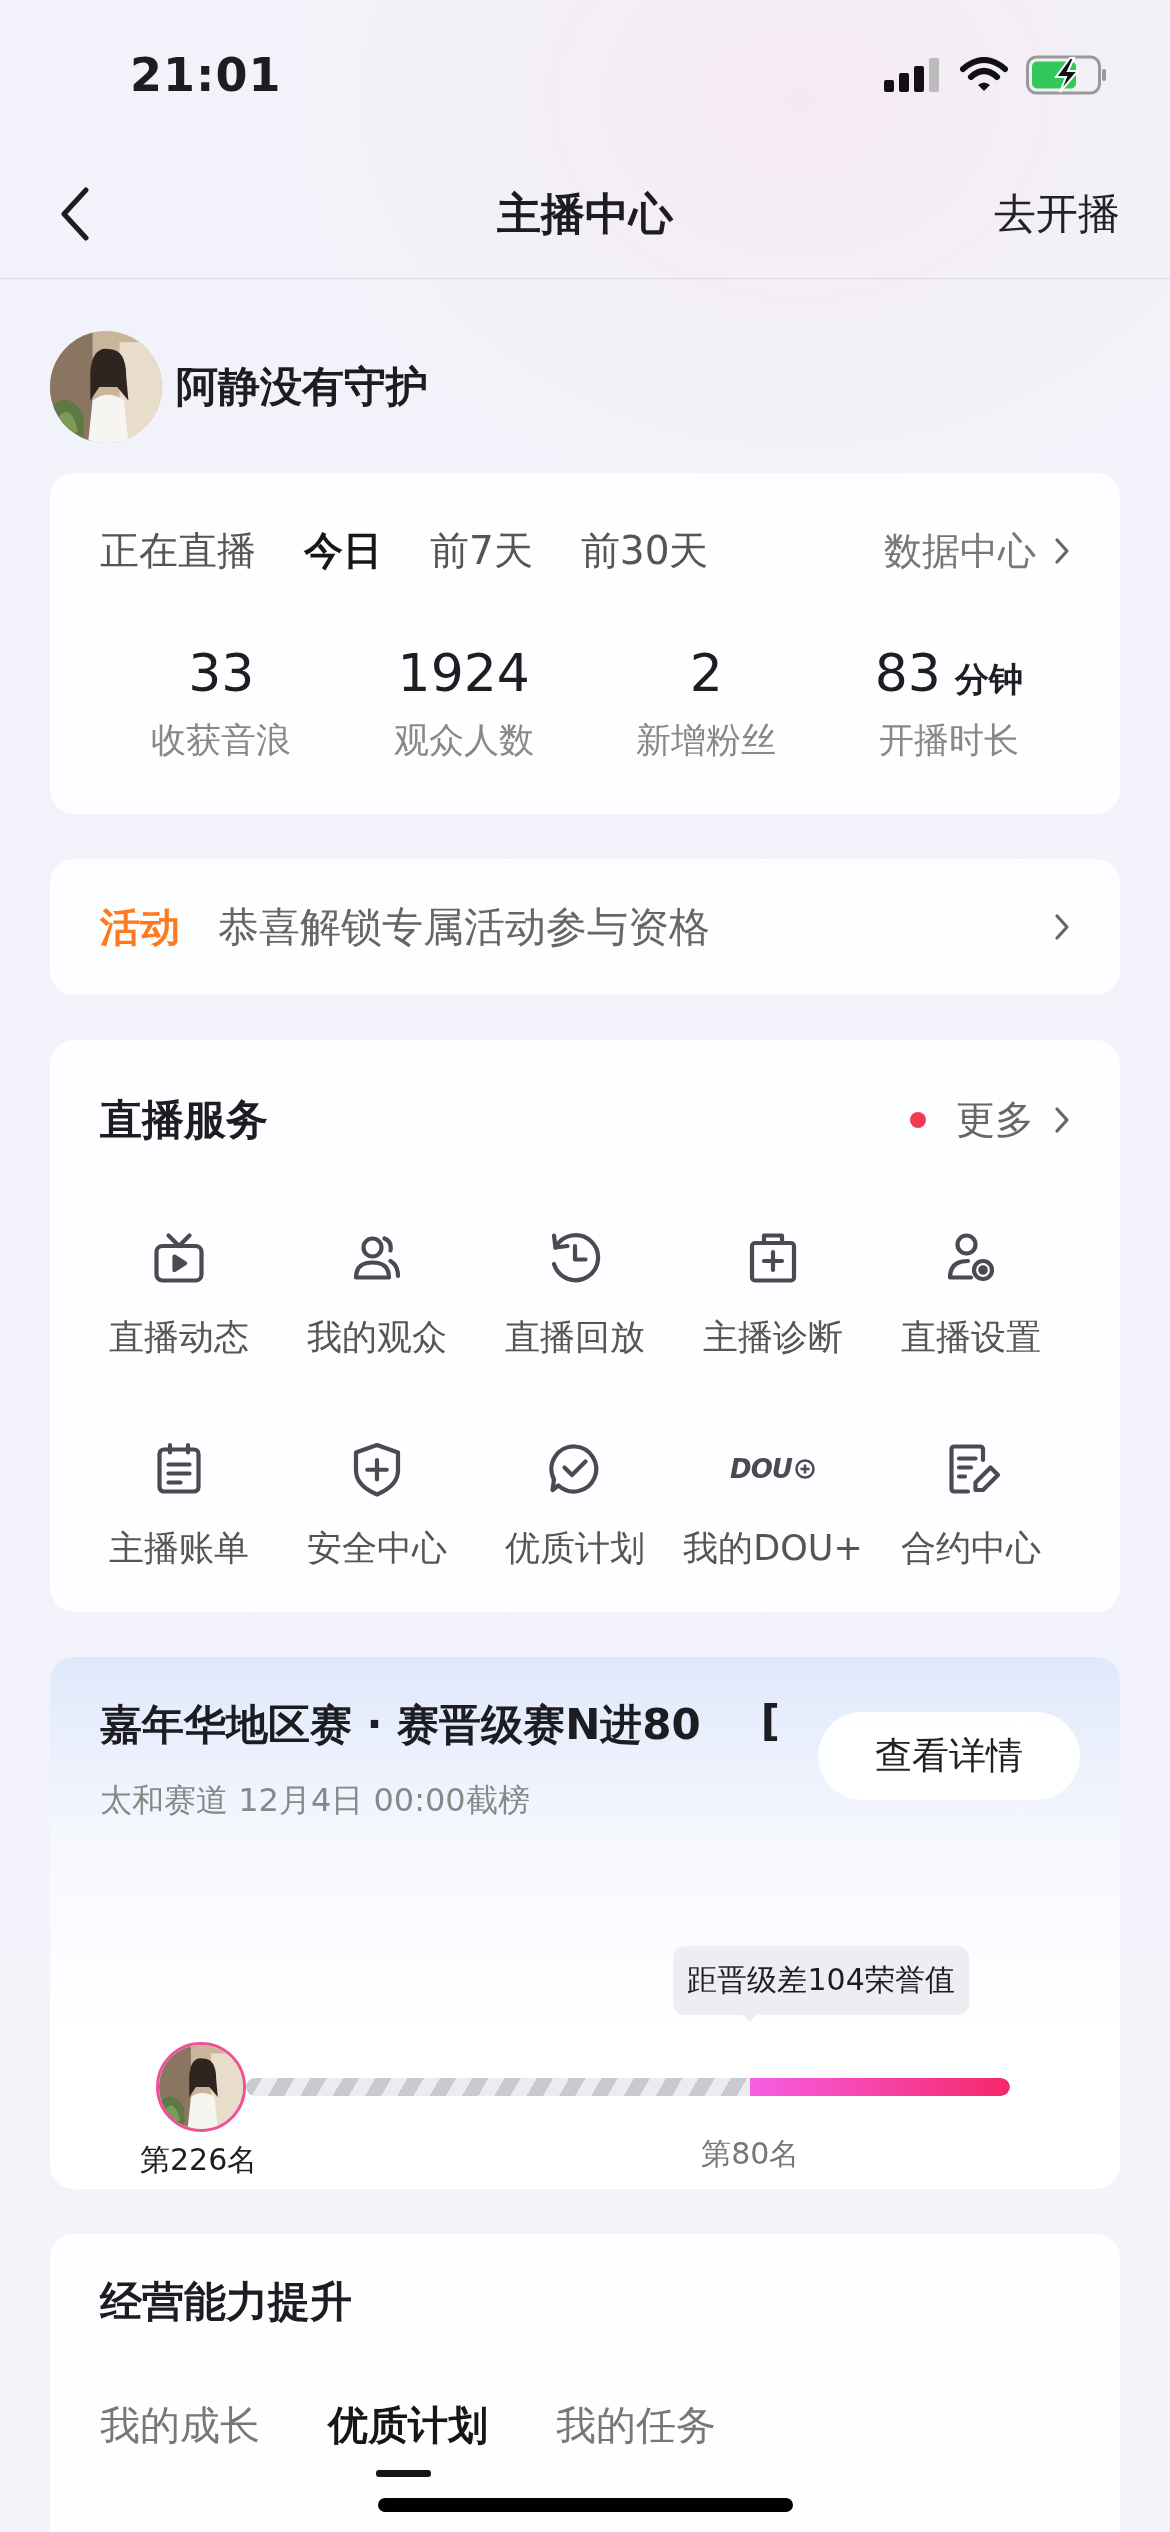  Describe the element at coordinates (971, 1548) in the screenshot. I see `service-label: 合约中心` at that location.